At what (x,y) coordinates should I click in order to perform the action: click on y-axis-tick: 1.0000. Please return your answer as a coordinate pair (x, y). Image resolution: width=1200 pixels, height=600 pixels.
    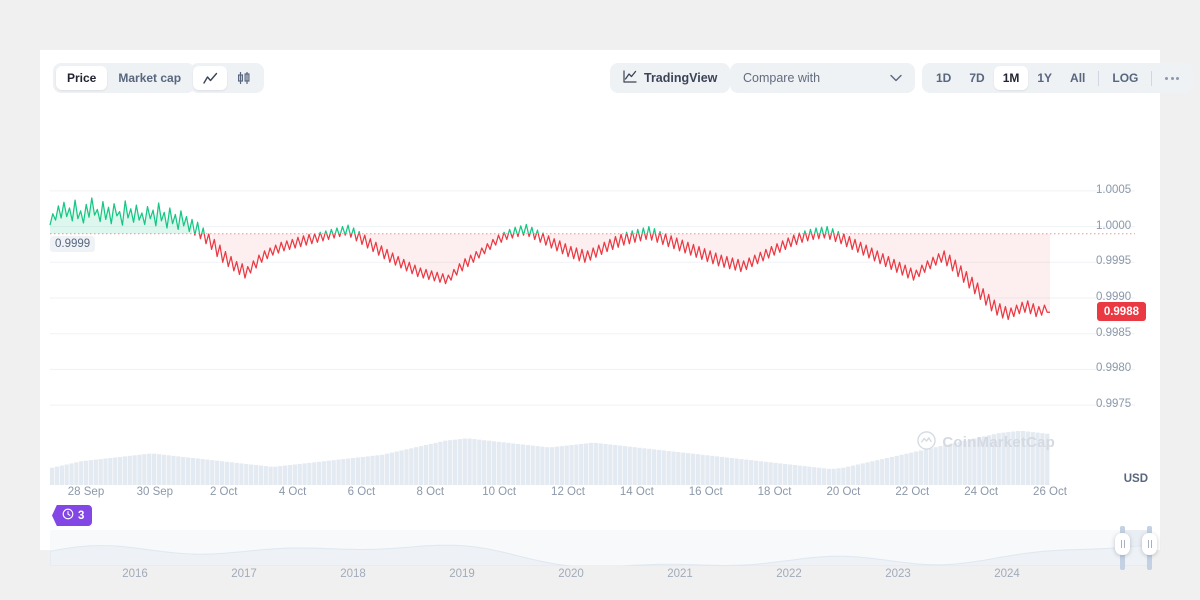
    Looking at the image, I should click on (1114, 225).